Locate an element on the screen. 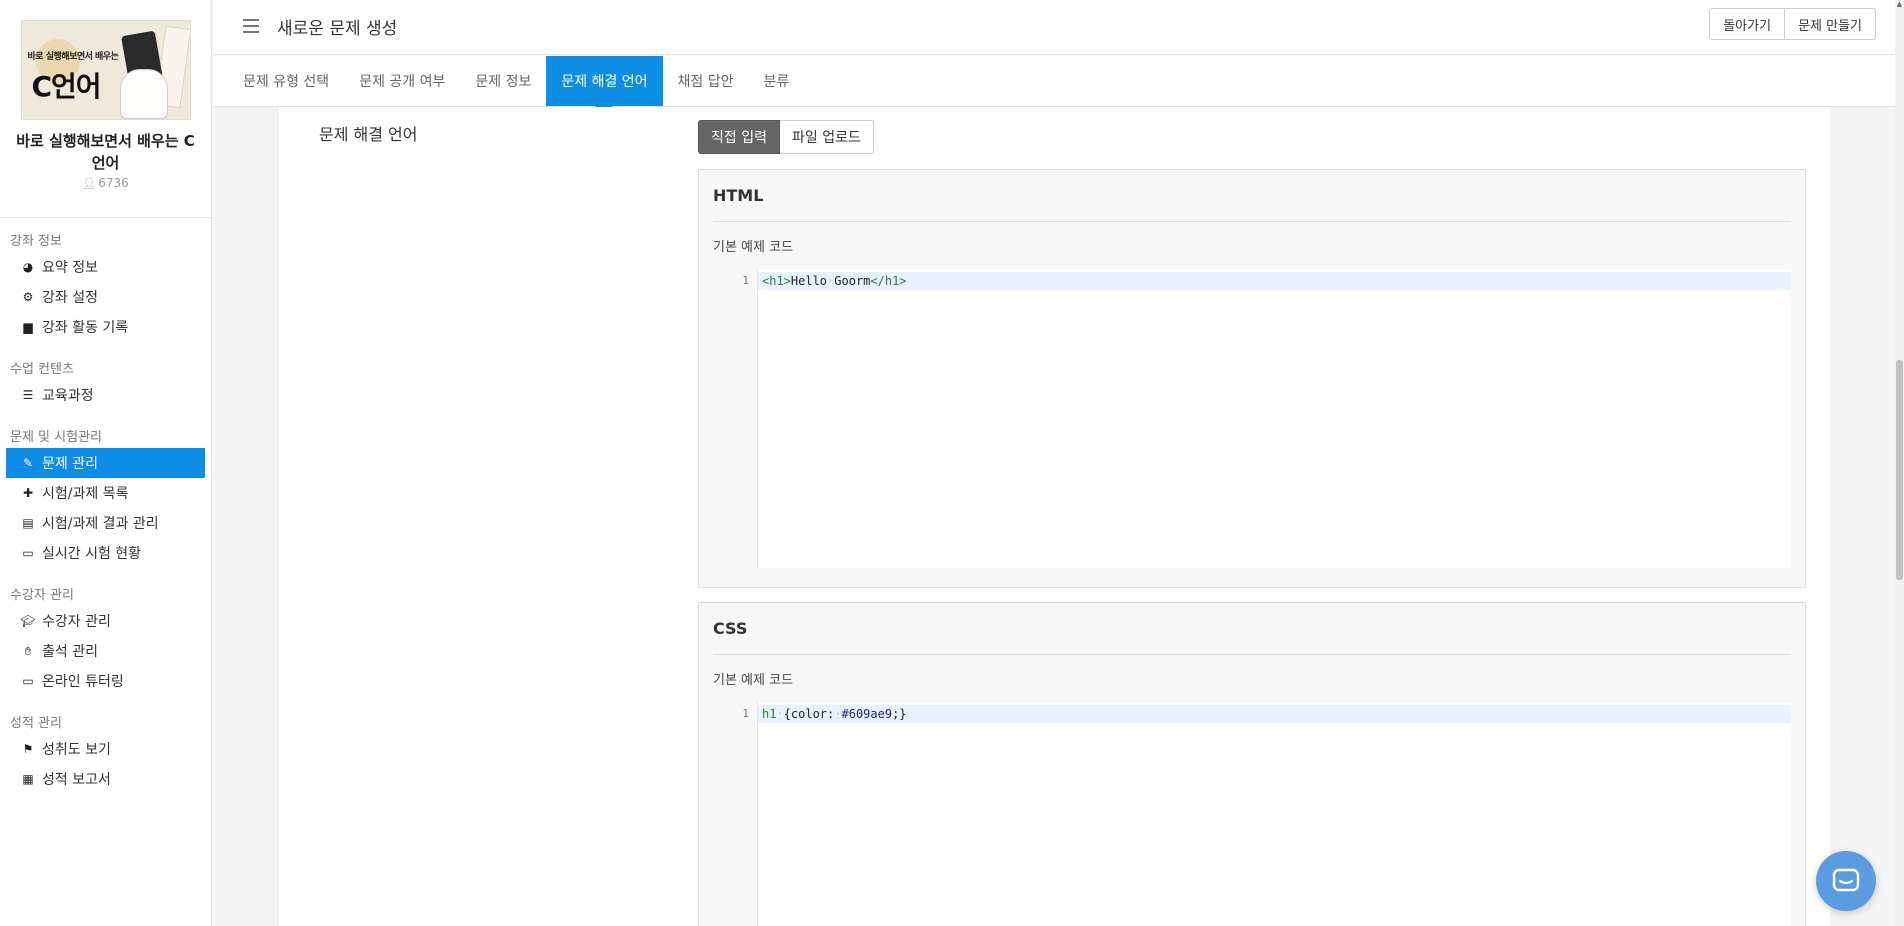  header-button-group: 돌아가기 문제 만들기 is located at coordinates (1792, 24).